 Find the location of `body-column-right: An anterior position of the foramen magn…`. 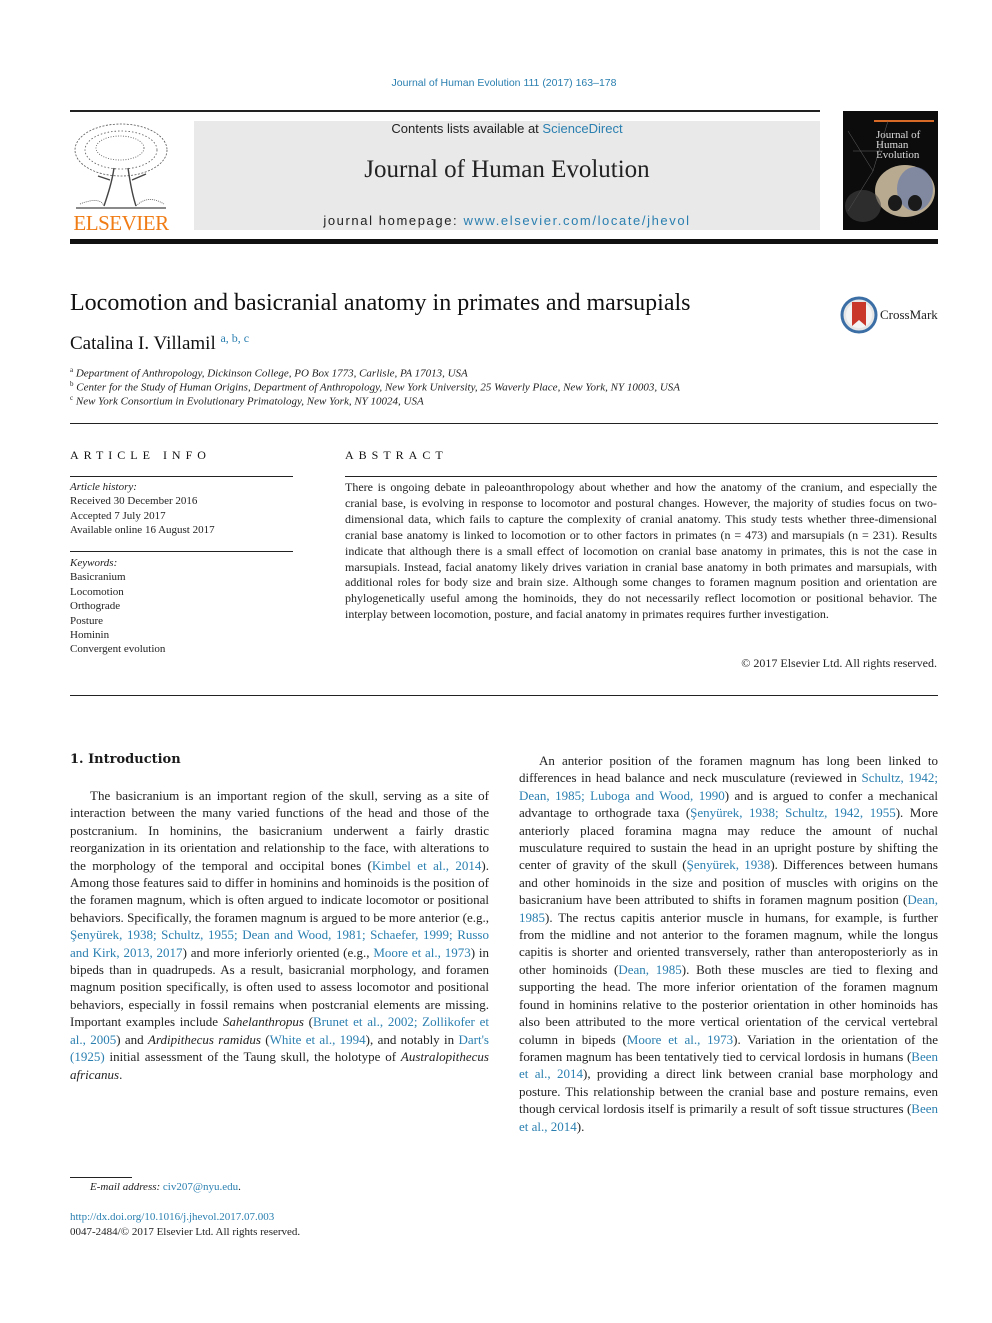

body-column-right: An anterior position of the foramen magn… is located at coordinates (728, 943).